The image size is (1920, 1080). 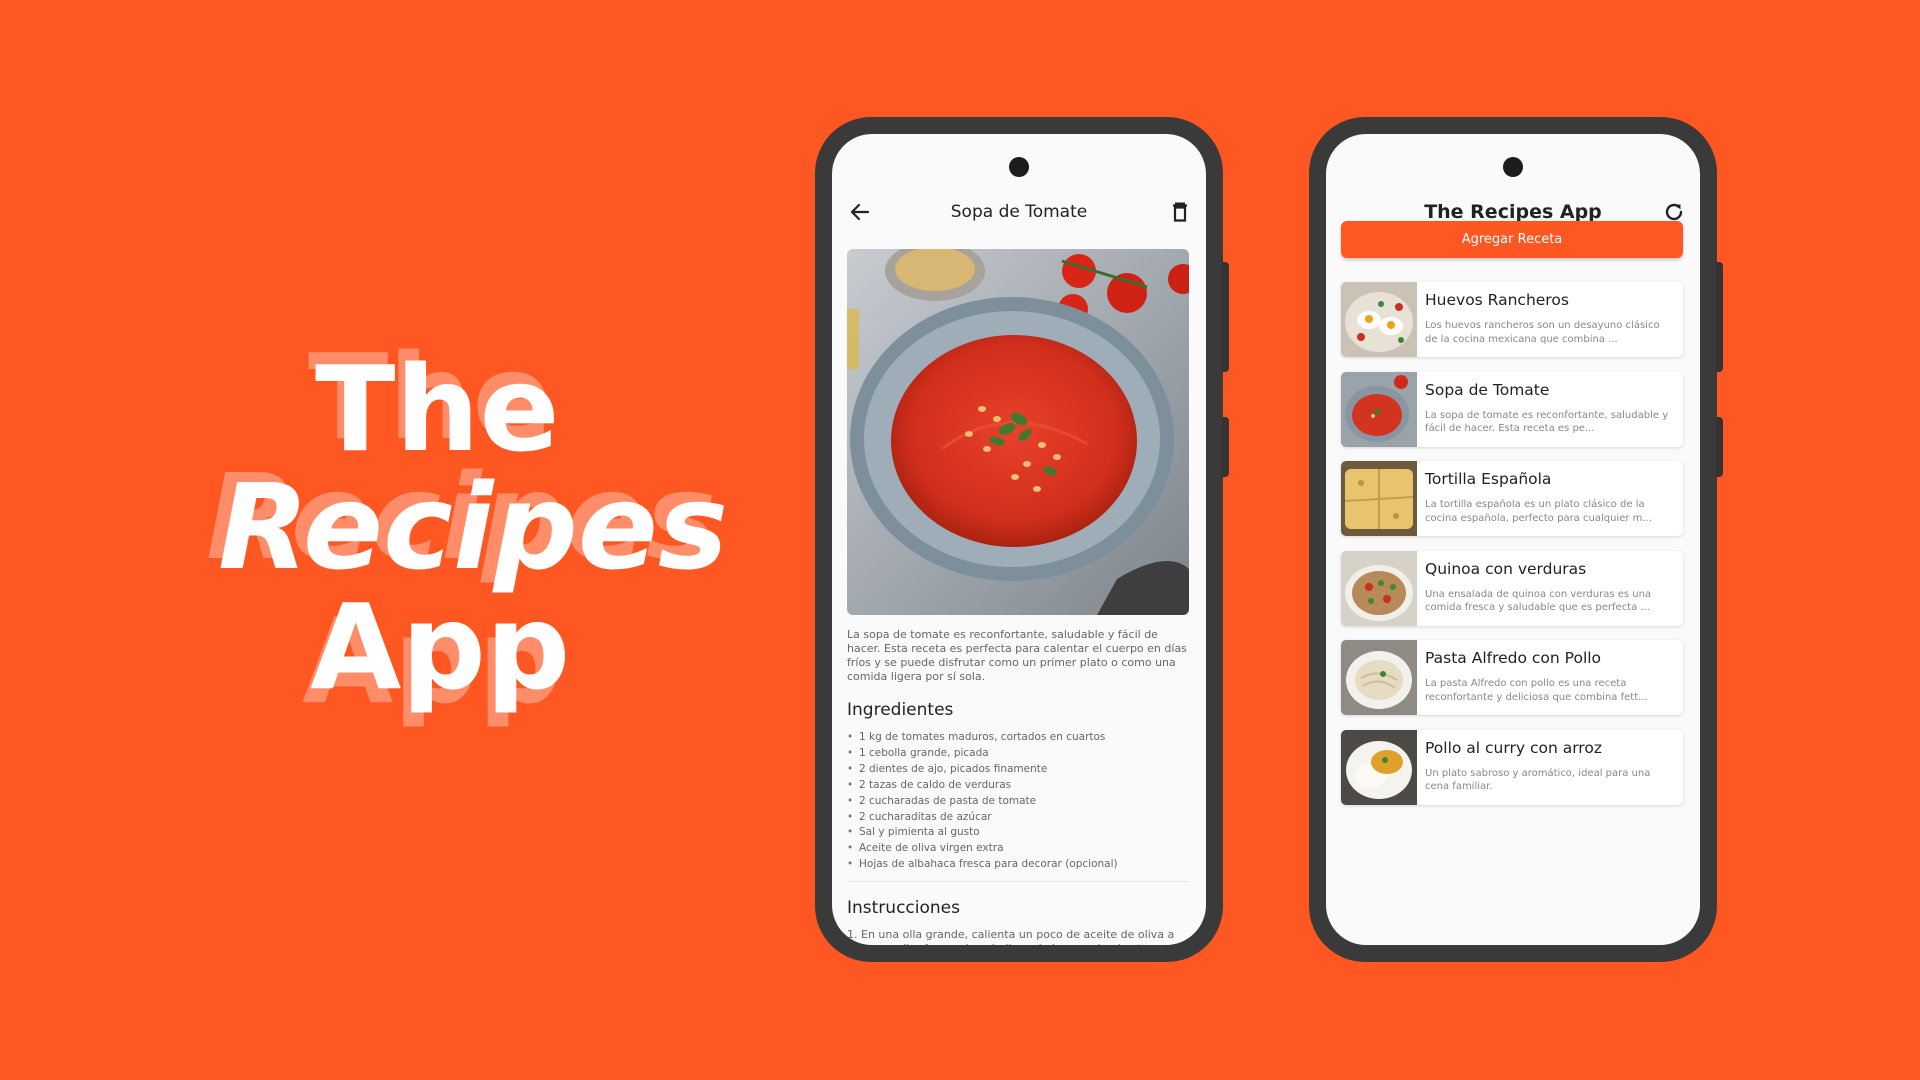 What do you see at coordinates (1513, 658) in the screenshot?
I see `recipe-title: Pasta Alfredo con Pollo` at bounding box center [1513, 658].